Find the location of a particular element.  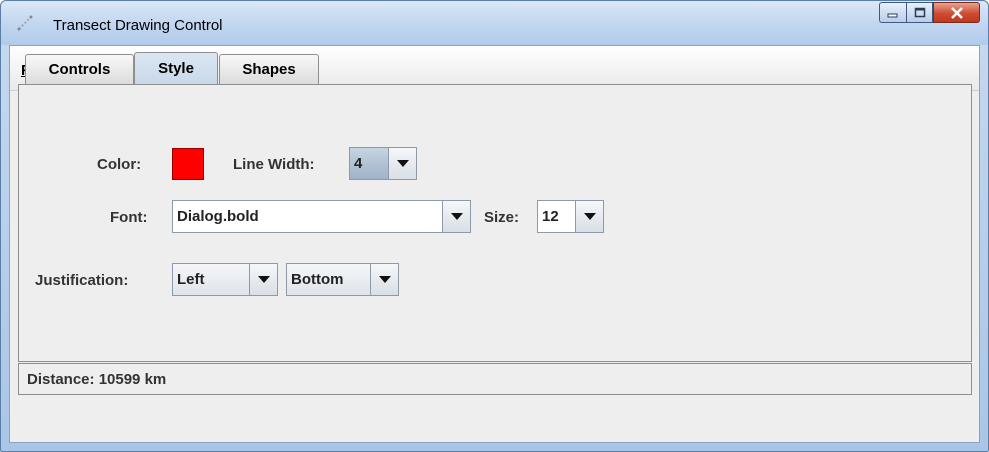

window-controls is located at coordinates (929, 12).